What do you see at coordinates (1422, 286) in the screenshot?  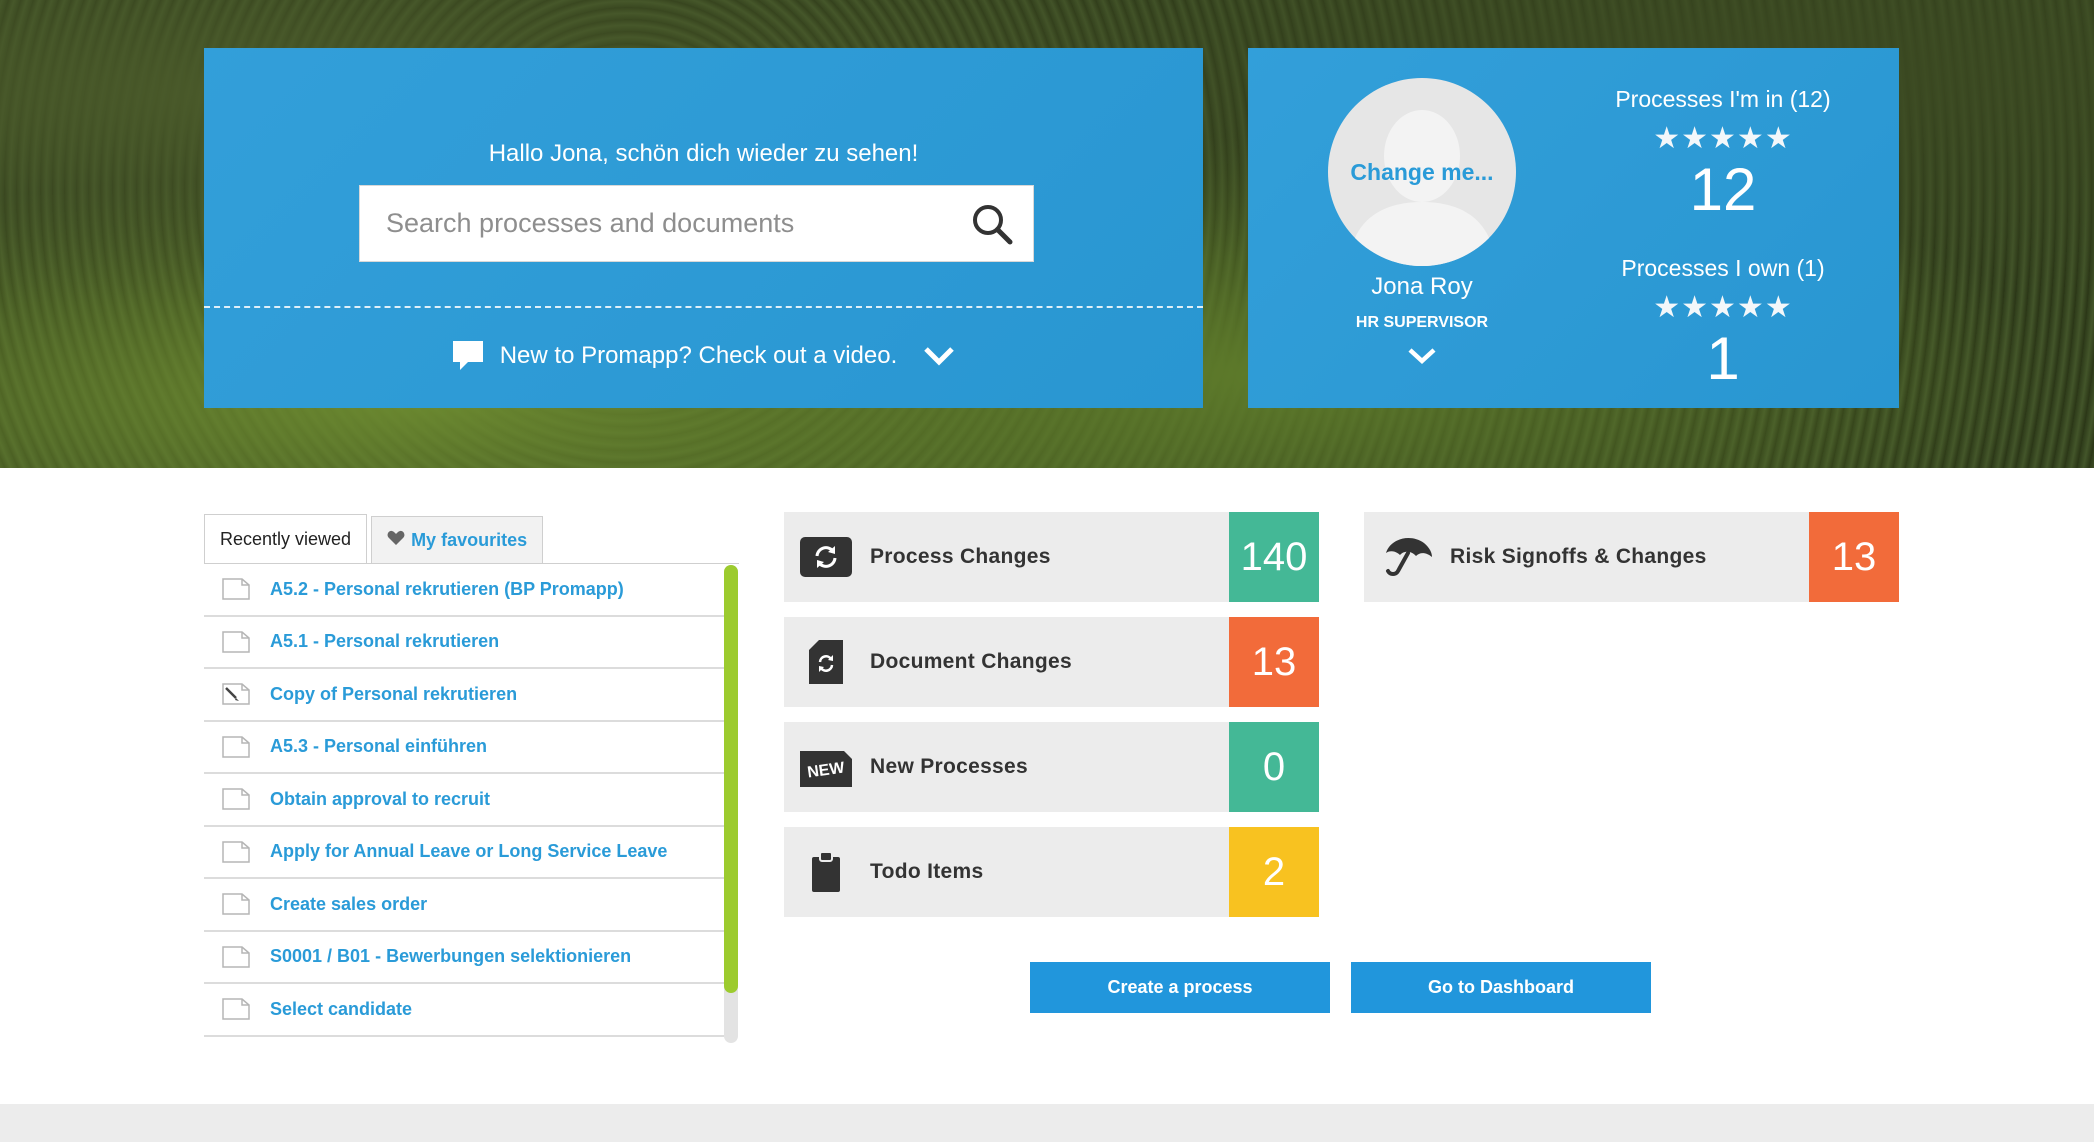 I see `profile-name: Jona Roy` at bounding box center [1422, 286].